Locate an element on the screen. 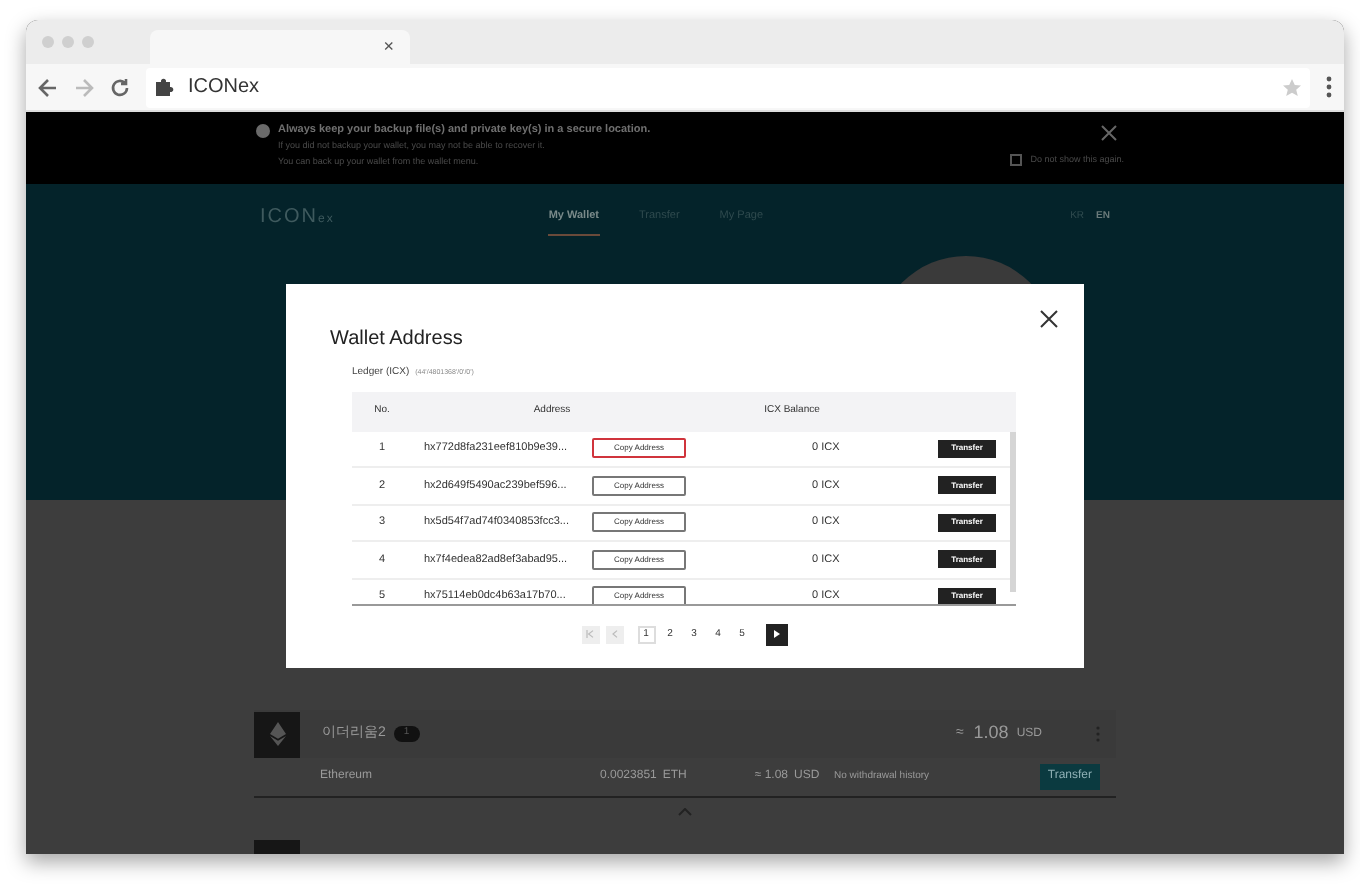 The width and height of the screenshot is (1360, 890). address-text: ICONex is located at coordinates (224, 88).